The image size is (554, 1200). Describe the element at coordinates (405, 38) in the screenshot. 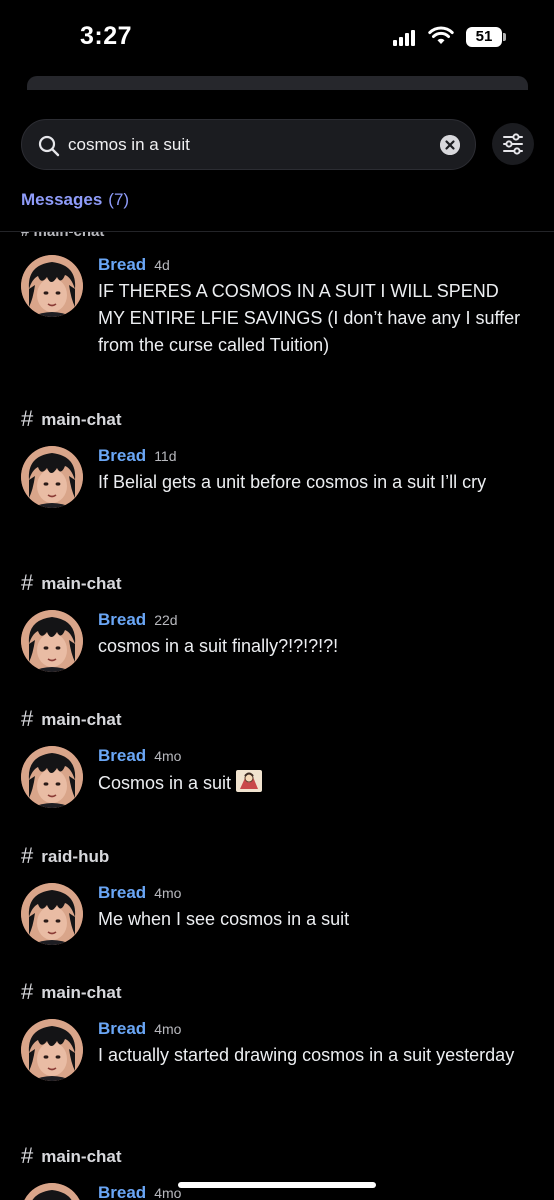

I see `cellular-signal-icon` at that location.